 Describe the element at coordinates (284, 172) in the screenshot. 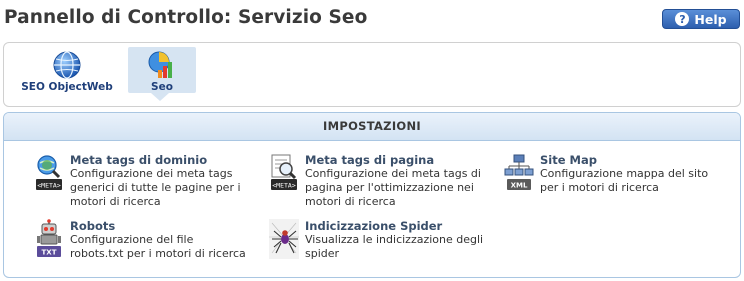

I see `meta-page-icon: <META>` at that location.